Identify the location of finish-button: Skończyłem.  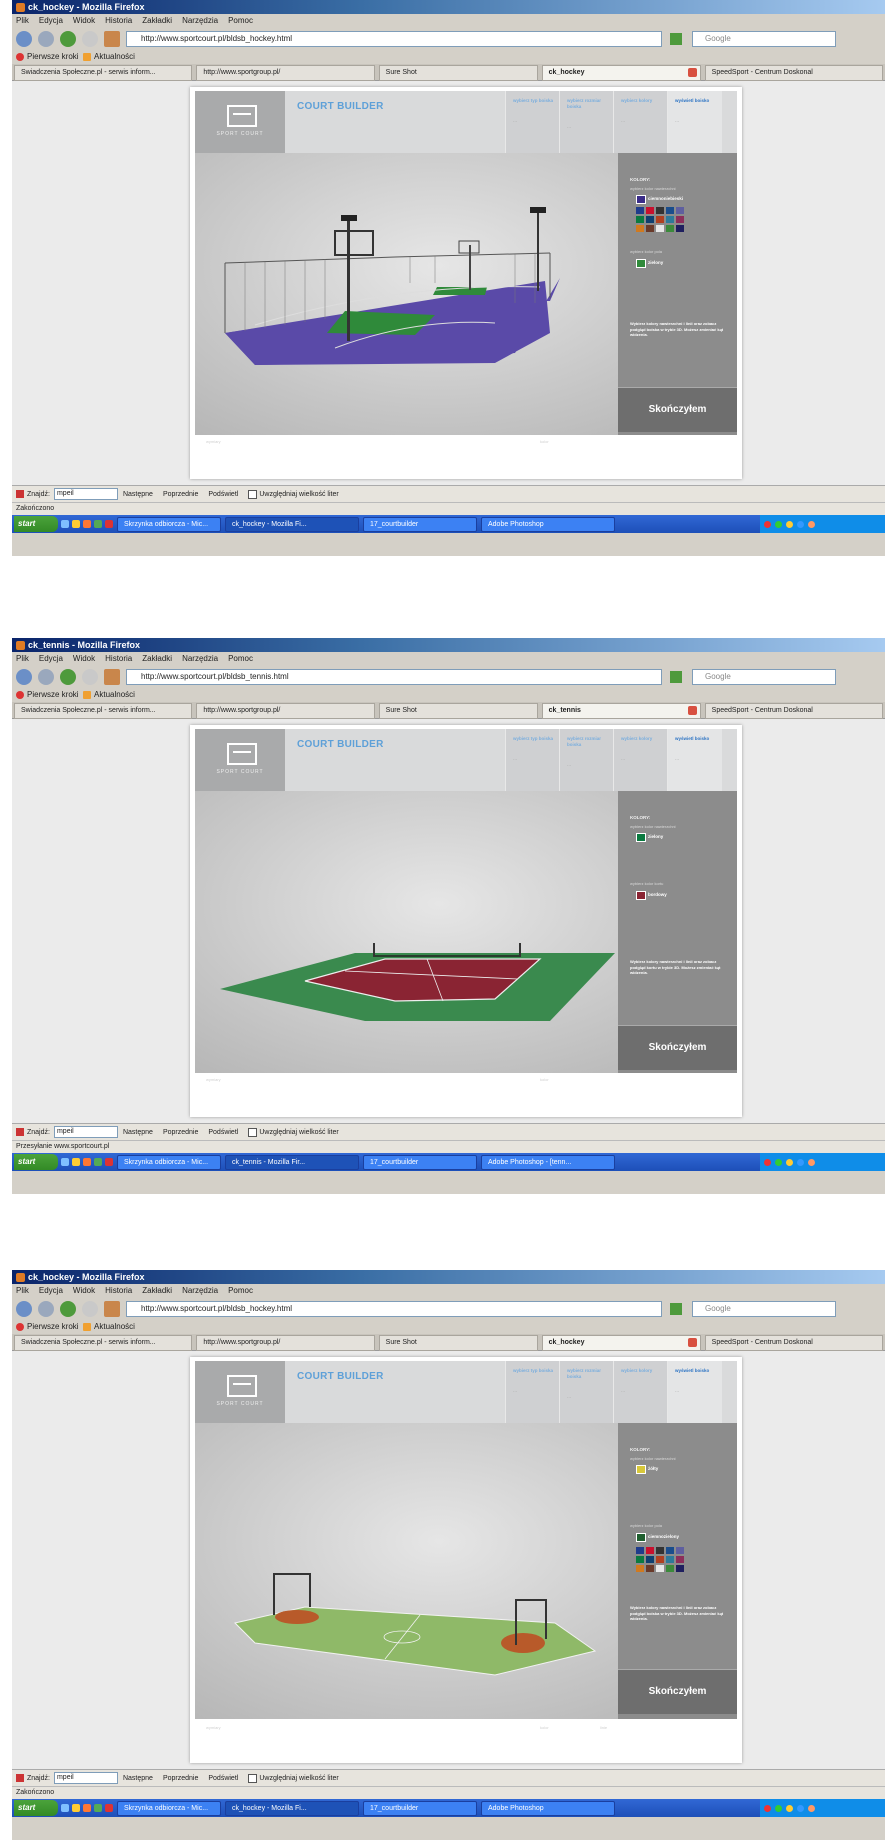
(677, 1047).